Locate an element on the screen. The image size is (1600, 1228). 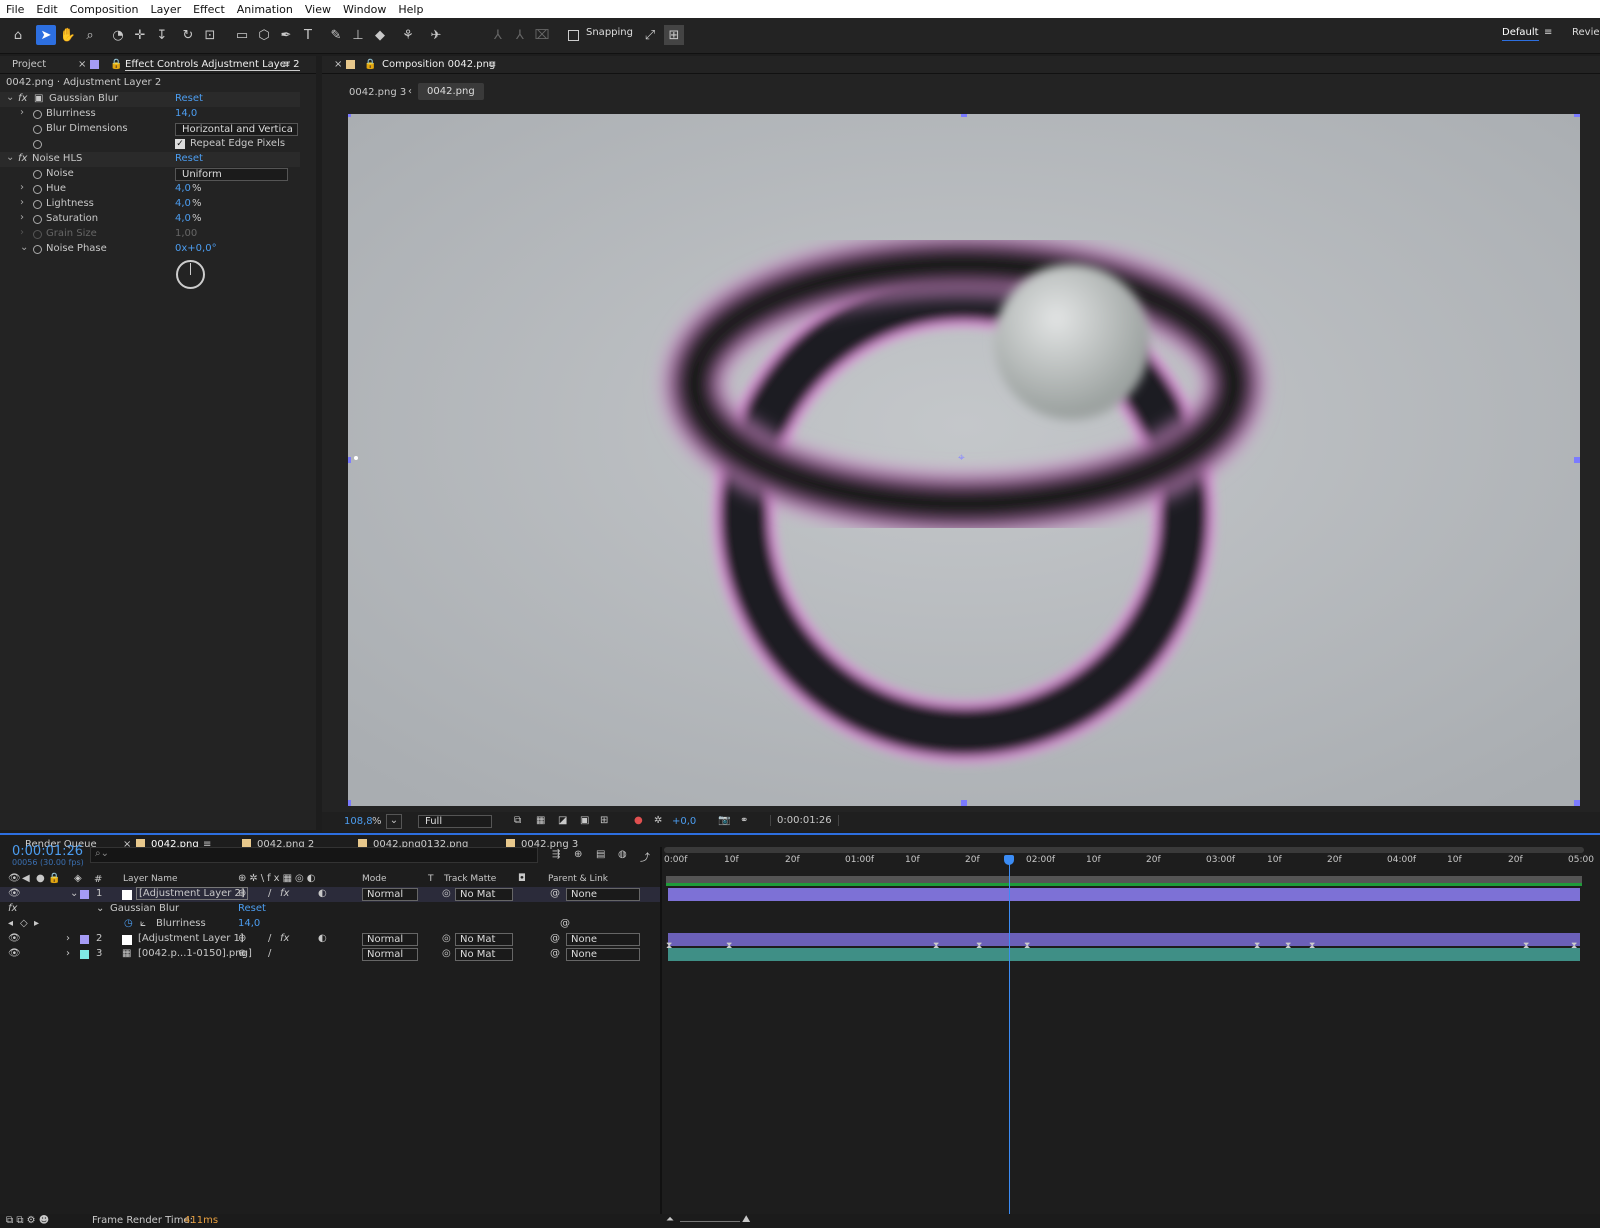
menu-animation: Animation is located at coordinates (265, 9).